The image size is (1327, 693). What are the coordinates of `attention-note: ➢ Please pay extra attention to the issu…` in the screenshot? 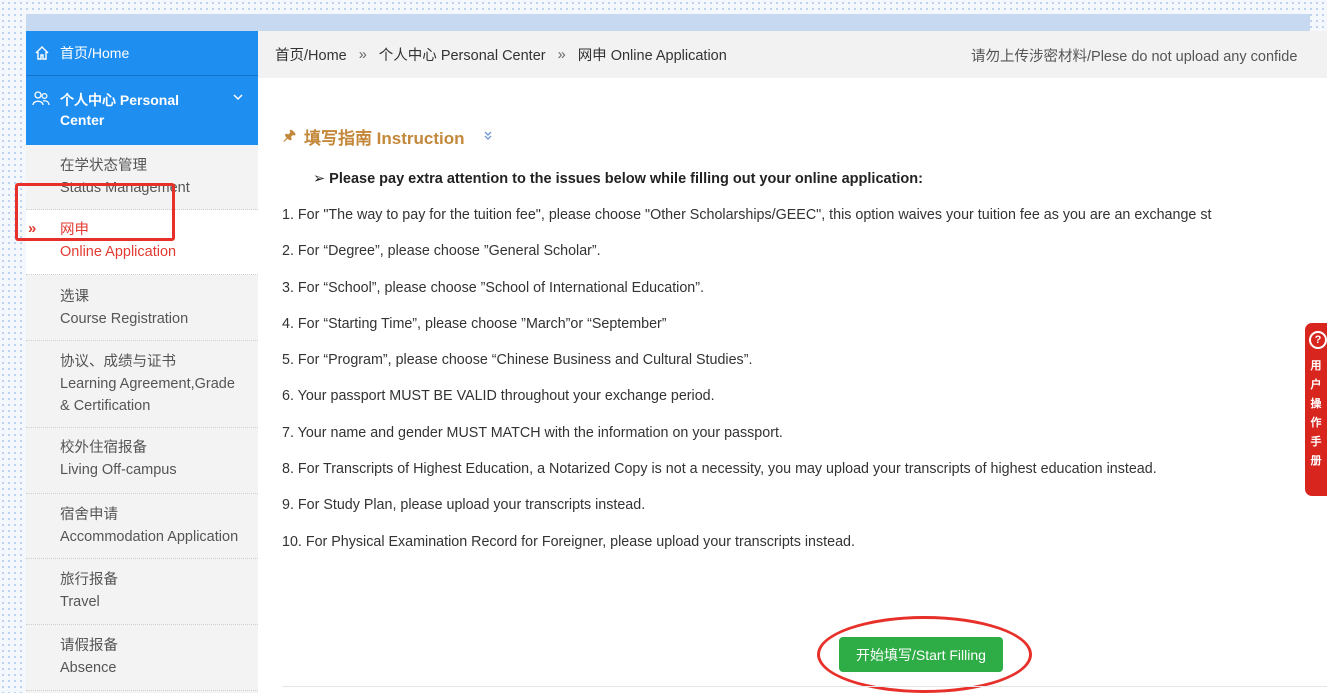 It's located at (618, 179).